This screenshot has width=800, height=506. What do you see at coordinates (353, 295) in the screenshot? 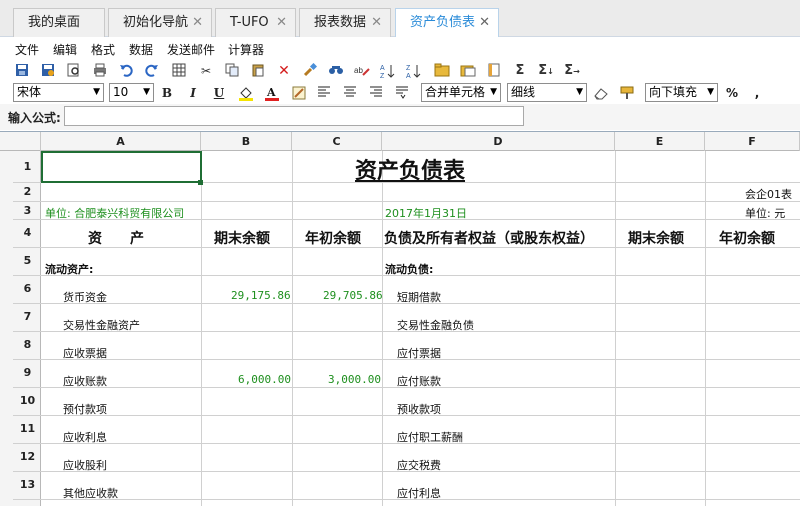
I see `cash-begin-balance: 29,705.86` at bounding box center [353, 295].